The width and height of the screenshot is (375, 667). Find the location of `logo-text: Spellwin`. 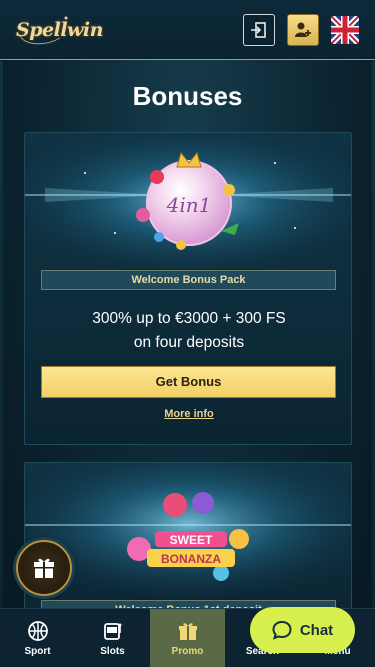

logo-text: Spellwin is located at coordinates (59, 30).